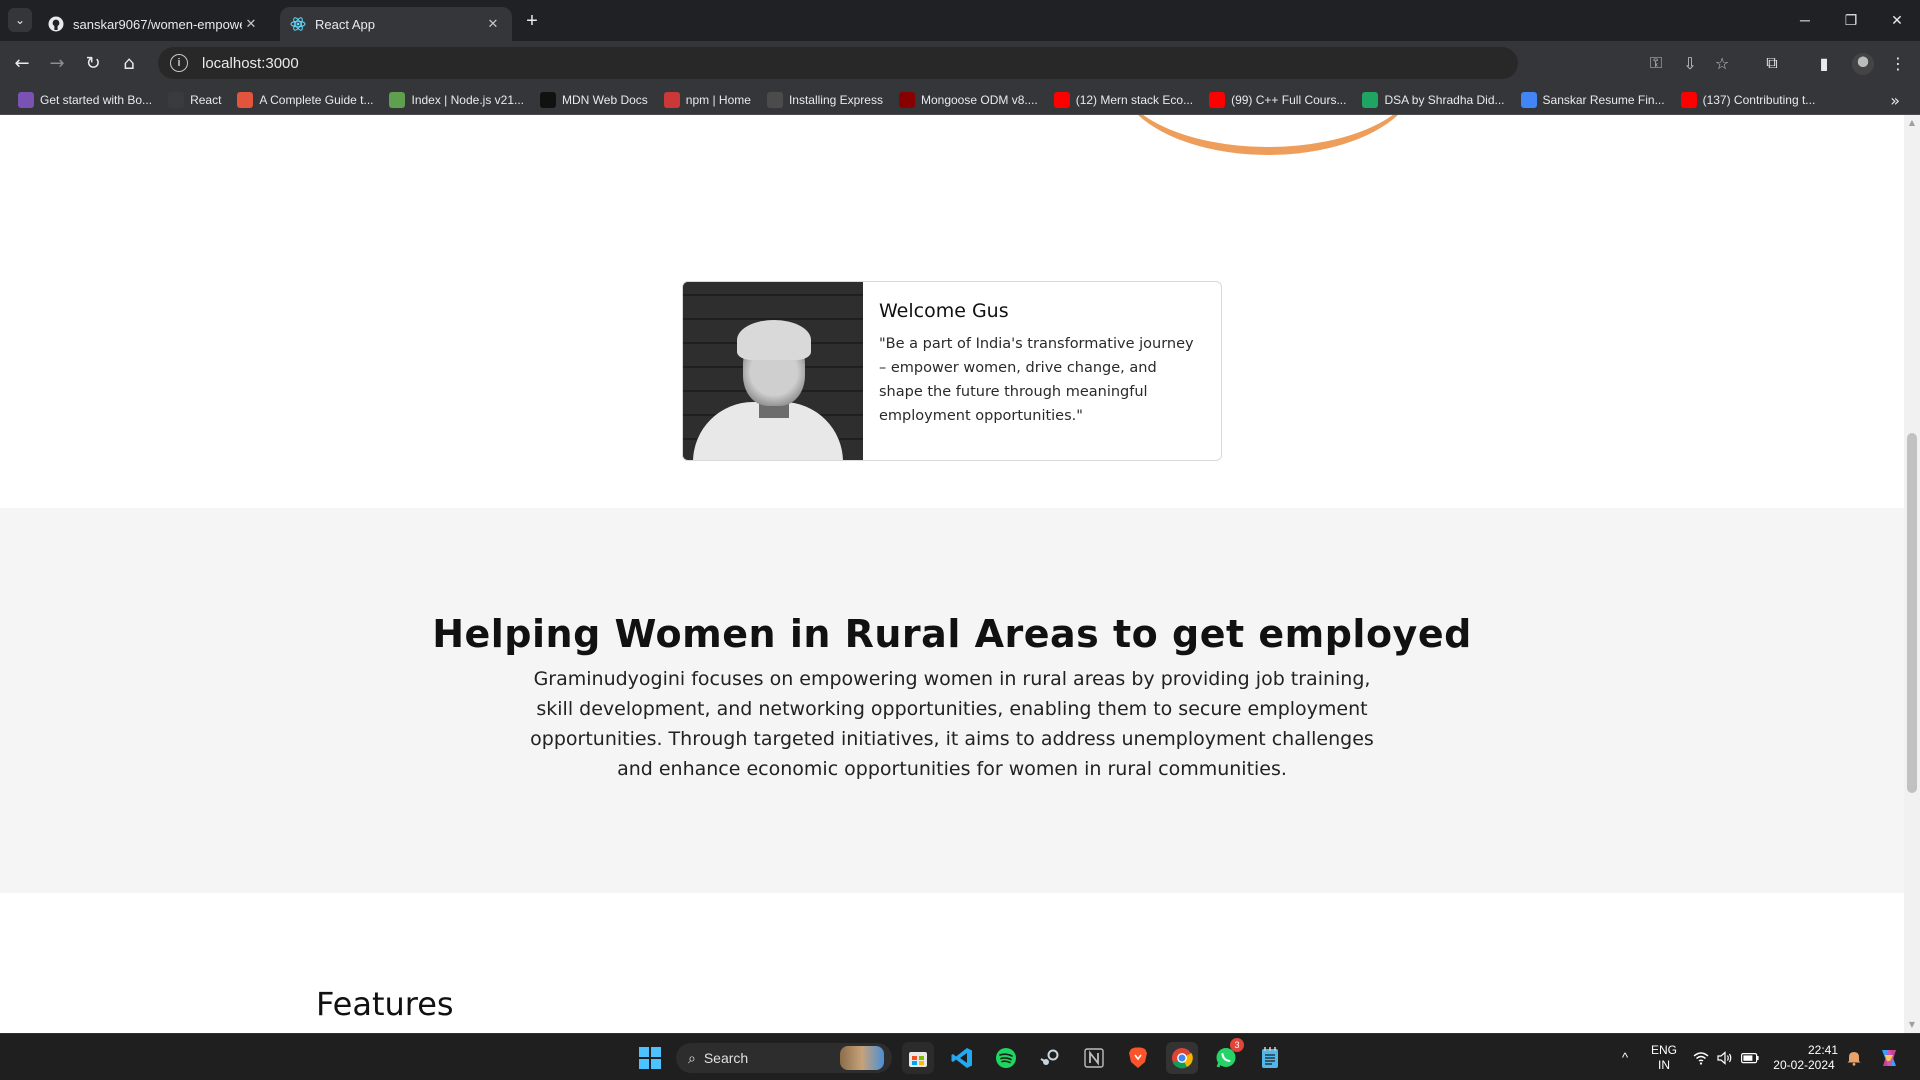 The image size is (1920, 1080). What do you see at coordinates (707, 100) in the screenshot?
I see `bookmark-item: npm | Home` at bounding box center [707, 100].